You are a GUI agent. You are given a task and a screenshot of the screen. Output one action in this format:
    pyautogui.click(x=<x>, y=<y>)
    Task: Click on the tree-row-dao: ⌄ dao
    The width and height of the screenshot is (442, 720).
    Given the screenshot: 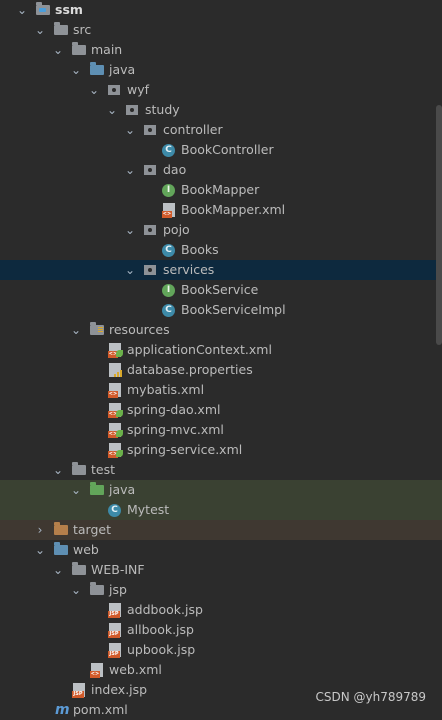 What is the action you would take?
    pyautogui.click(x=221, y=170)
    